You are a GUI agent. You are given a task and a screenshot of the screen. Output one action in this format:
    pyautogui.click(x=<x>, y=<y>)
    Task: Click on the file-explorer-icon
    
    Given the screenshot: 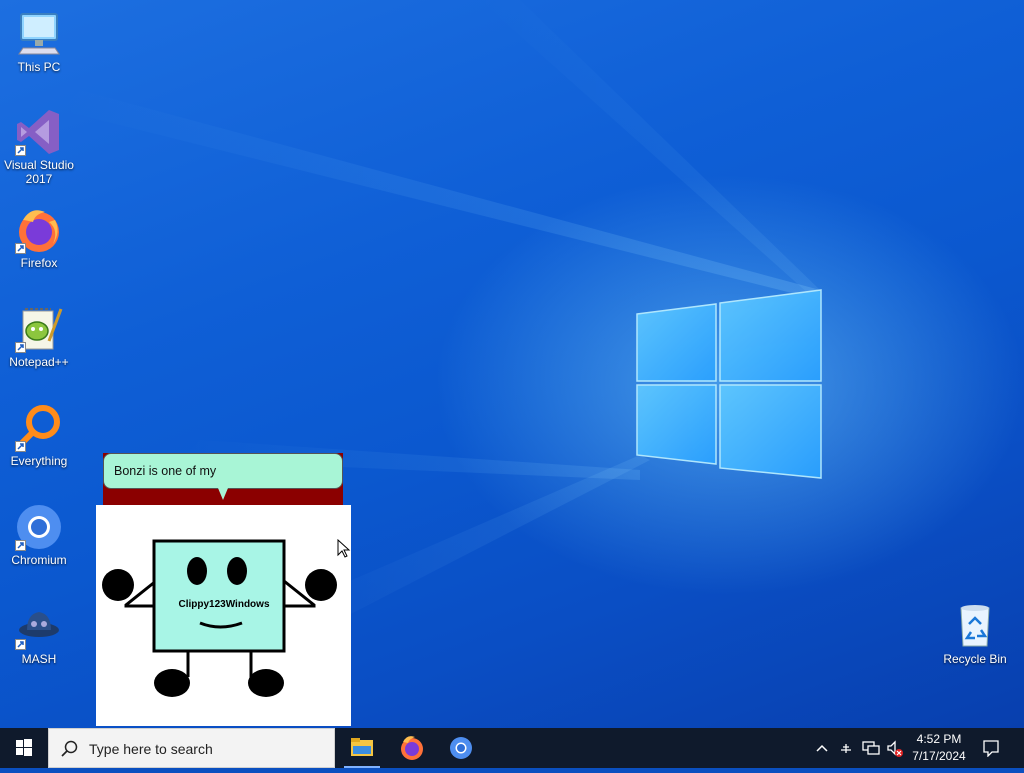 What is the action you would take?
    pyautogui.click(x=362, y=747)
    